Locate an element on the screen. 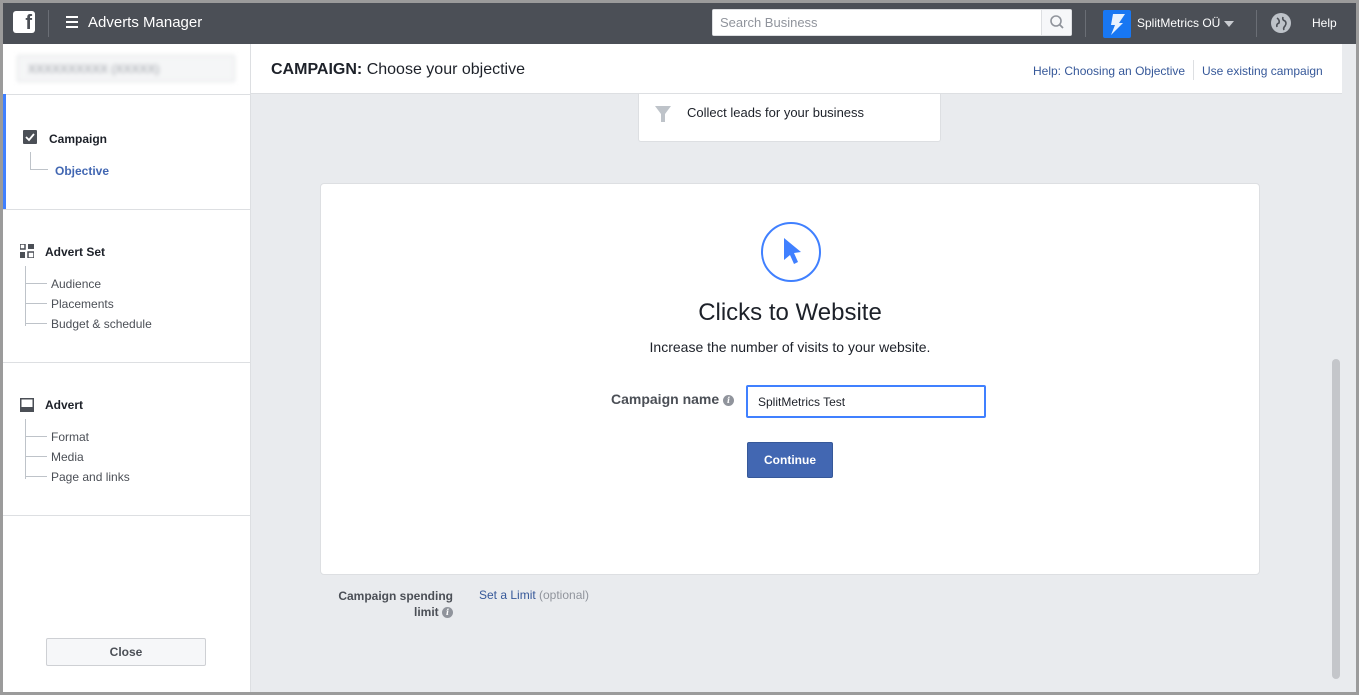  spending-limit-label-line2: limit is located at coordinates (426, 612).